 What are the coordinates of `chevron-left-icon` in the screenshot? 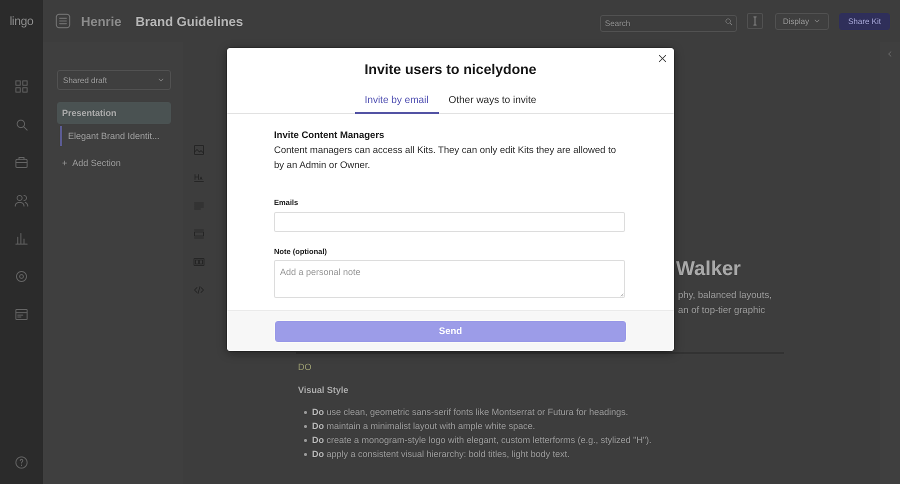 It's located at (890, 54).